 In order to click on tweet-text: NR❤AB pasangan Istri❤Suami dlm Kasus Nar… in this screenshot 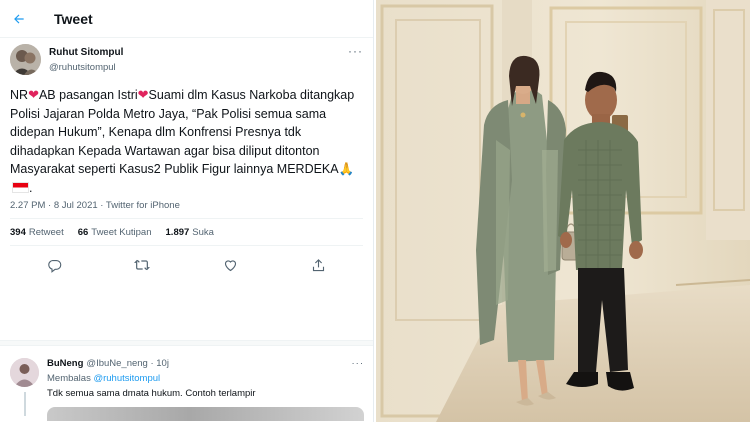, I will do `click(186, 136)`.